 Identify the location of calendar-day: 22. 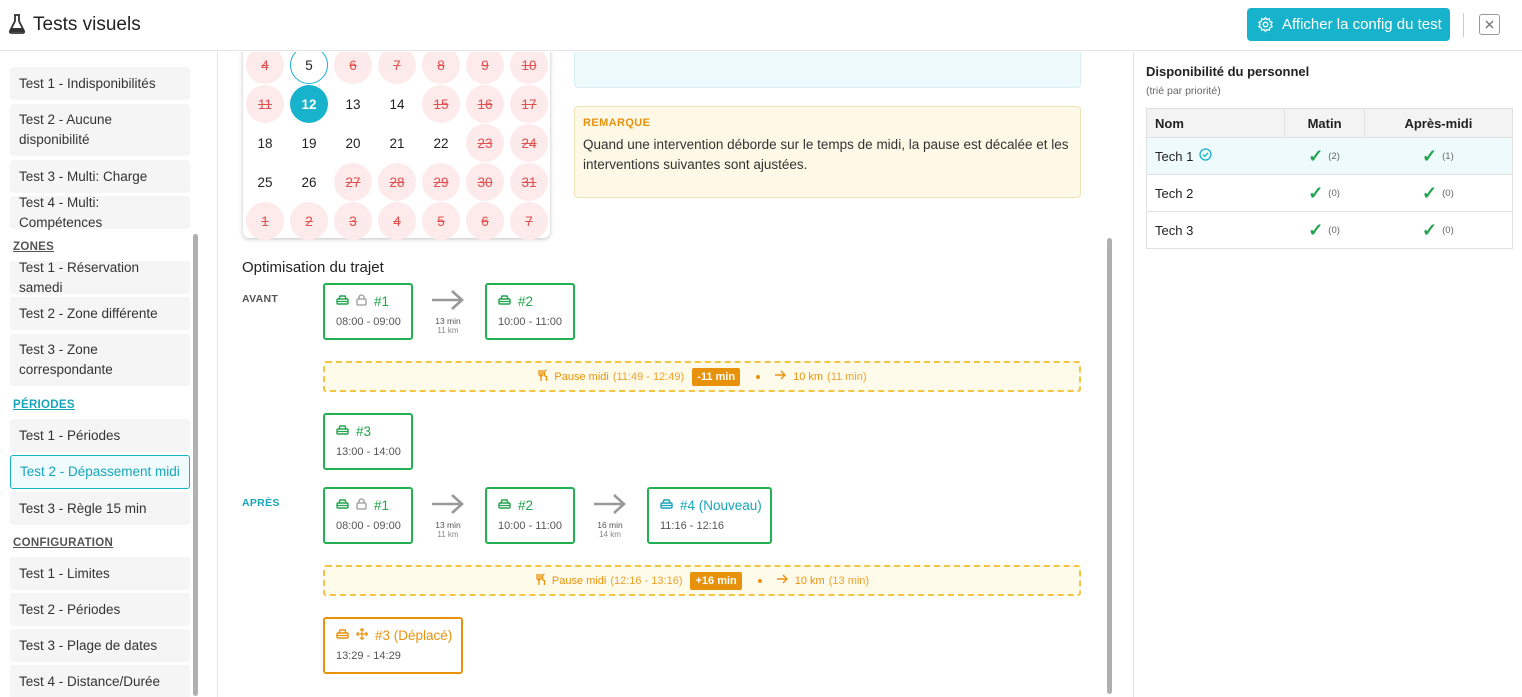
(441, 143).